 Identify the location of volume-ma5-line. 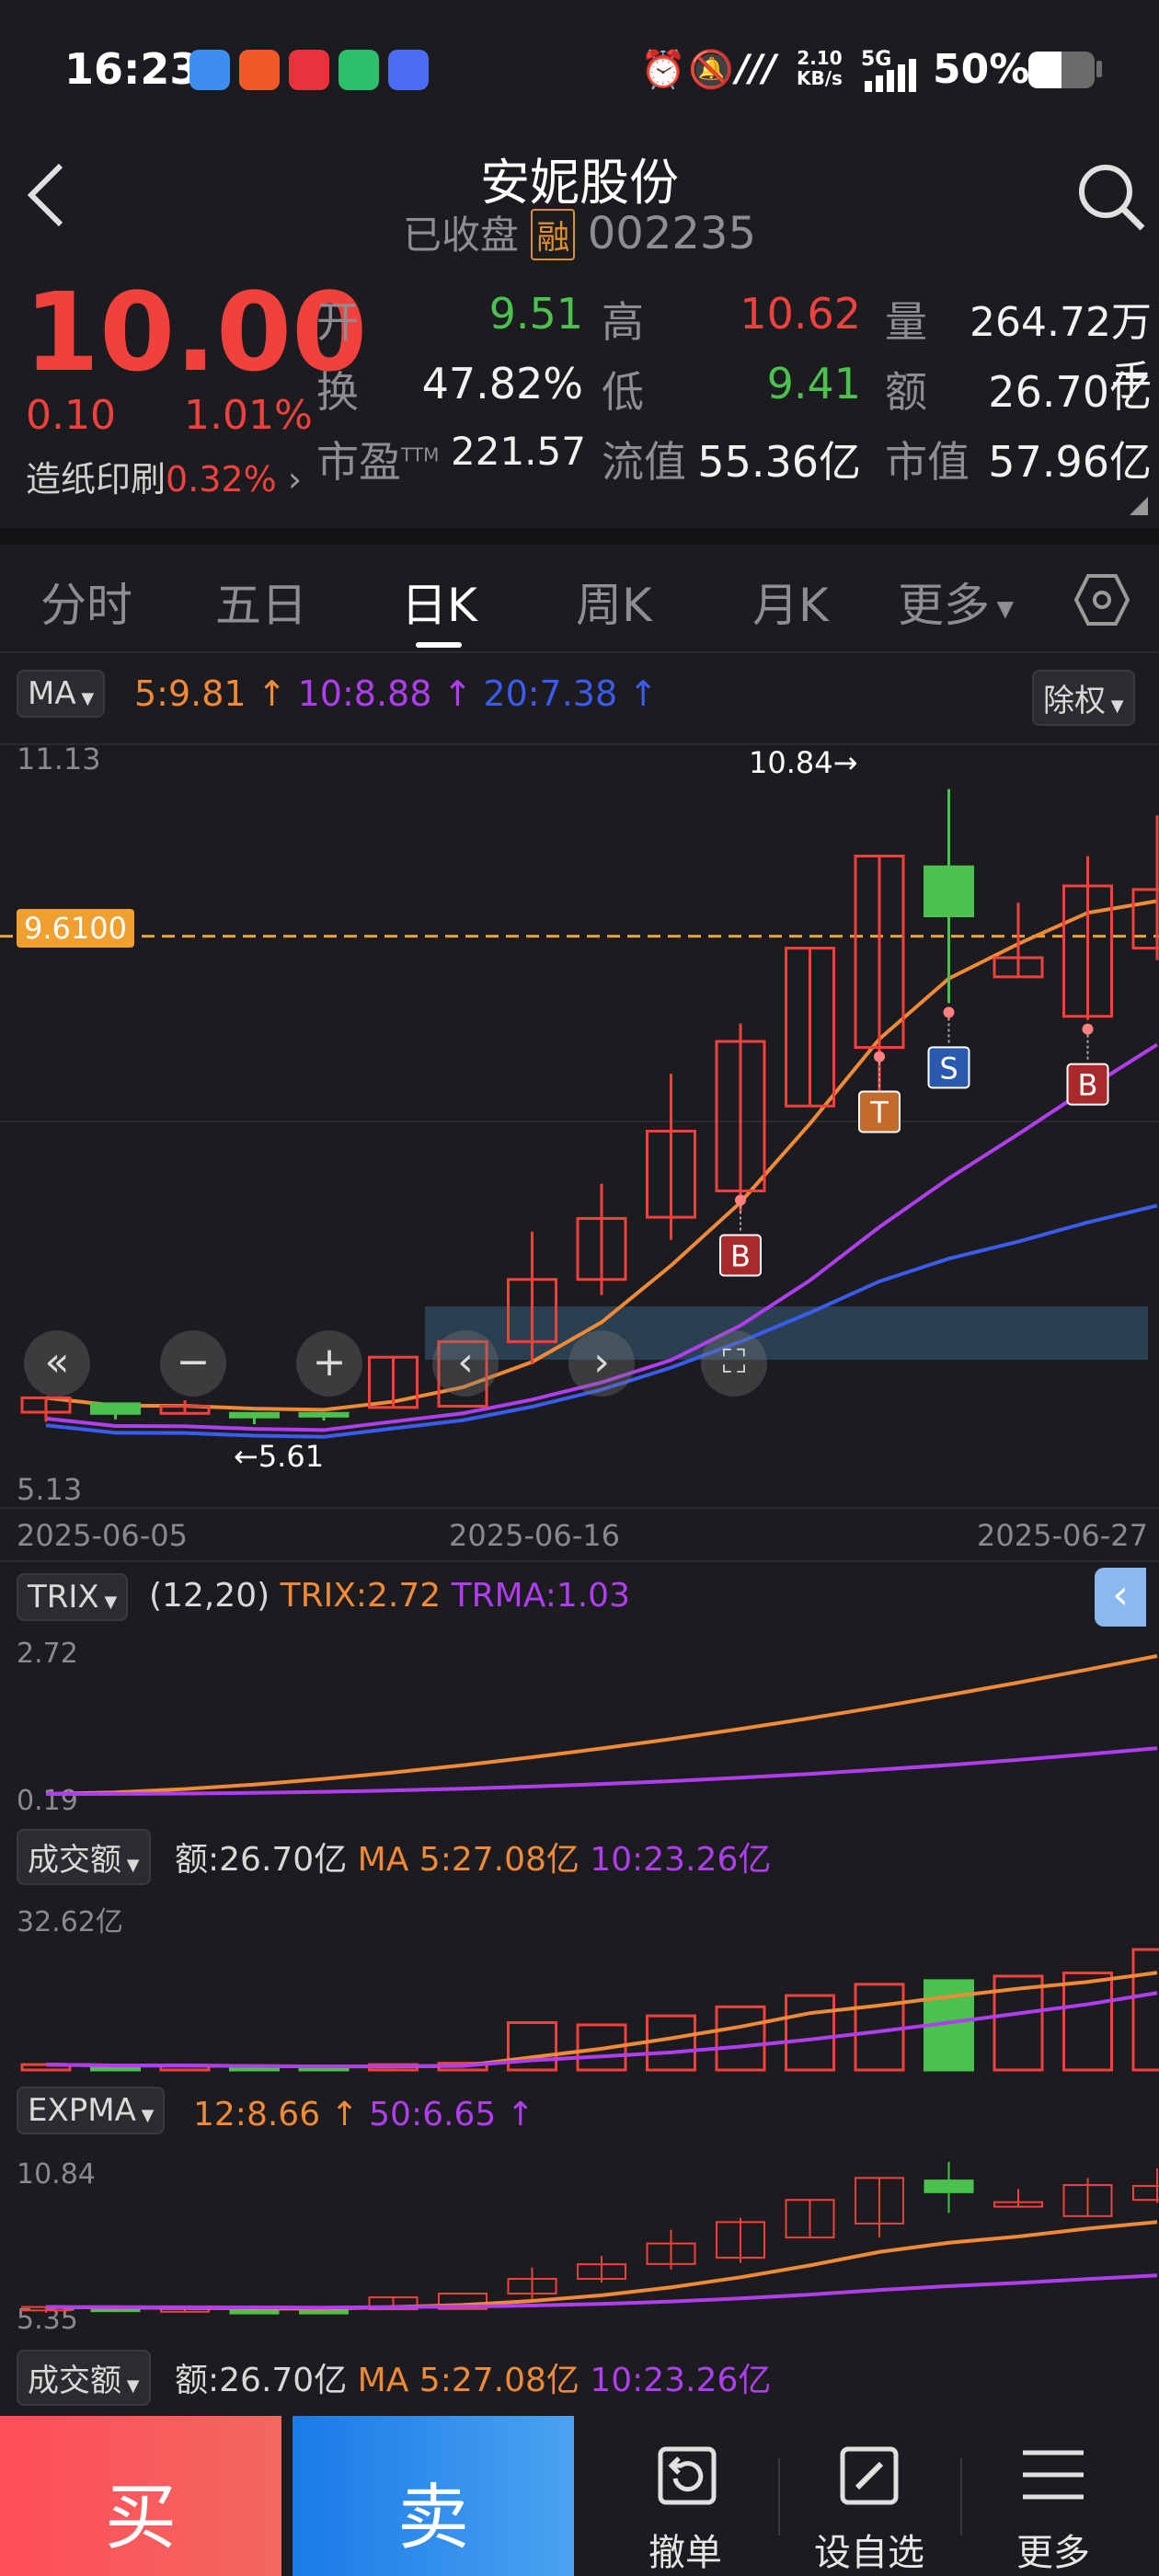
(601, 2020).